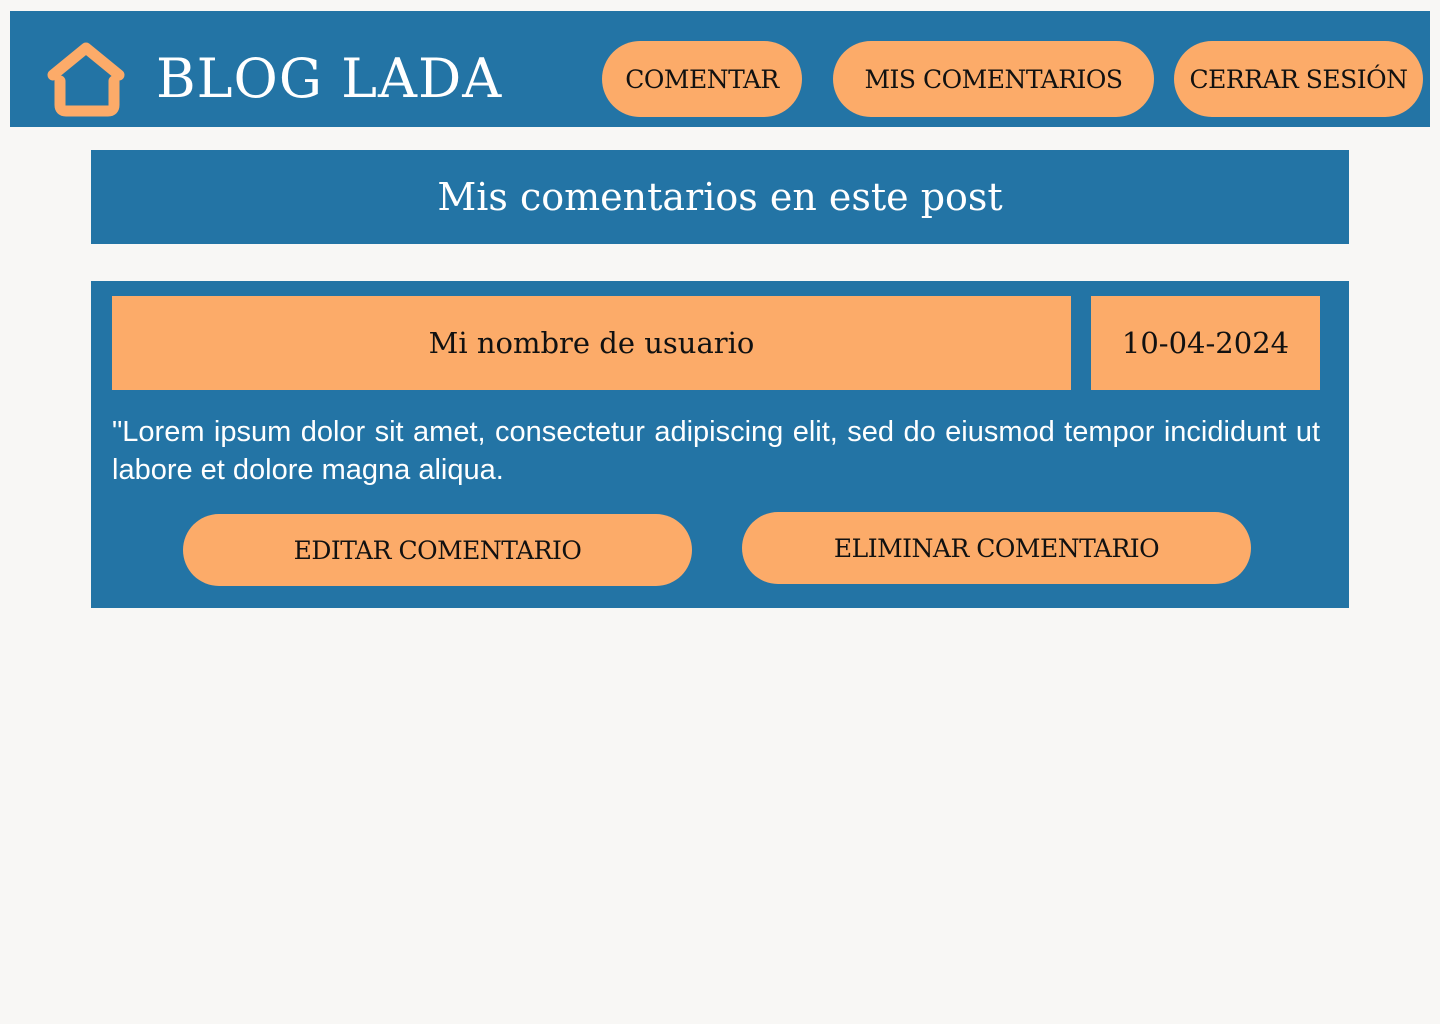 The height and width of the screenshot is (1024, 1440). I want to click on site-title: BLOG LADA, so click(329, 78).